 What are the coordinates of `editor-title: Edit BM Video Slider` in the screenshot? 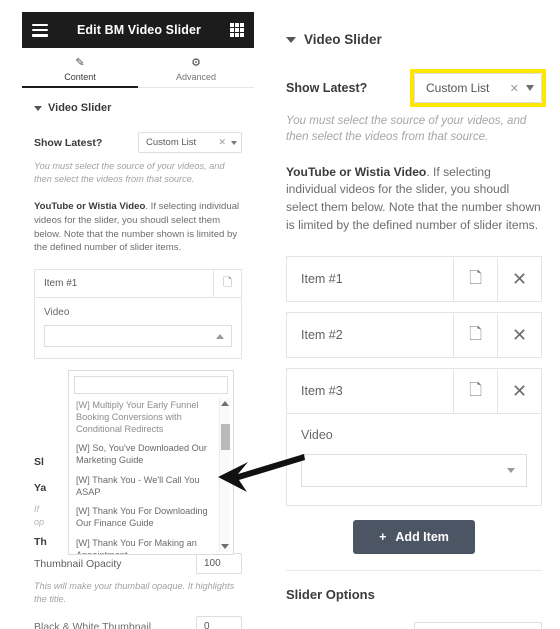 It's located at (138, 30).